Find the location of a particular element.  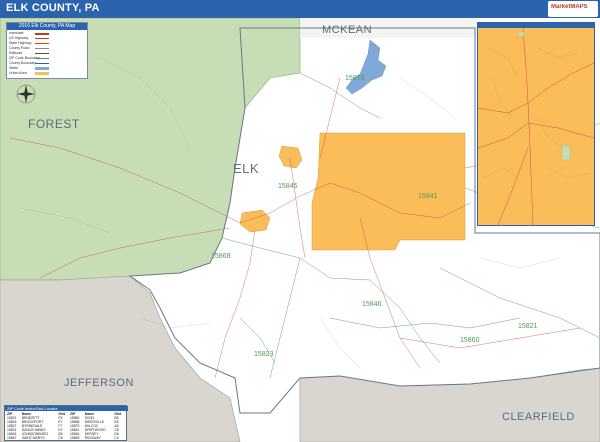

compass-rose-icon is located at coordinates (26, 94).